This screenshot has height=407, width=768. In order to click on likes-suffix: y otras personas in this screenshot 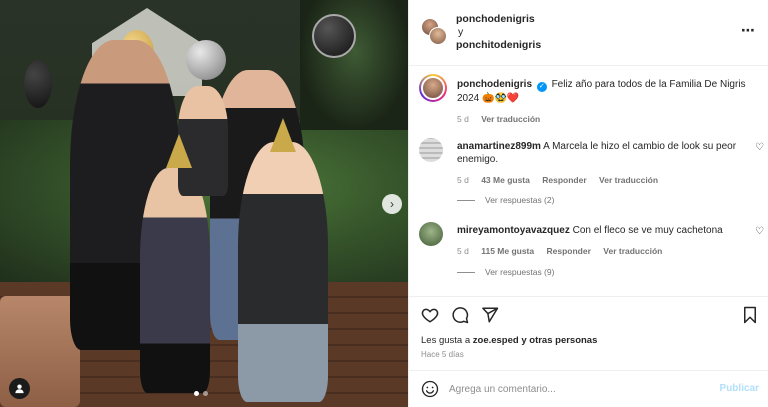, I will do `click(558, 340)`.